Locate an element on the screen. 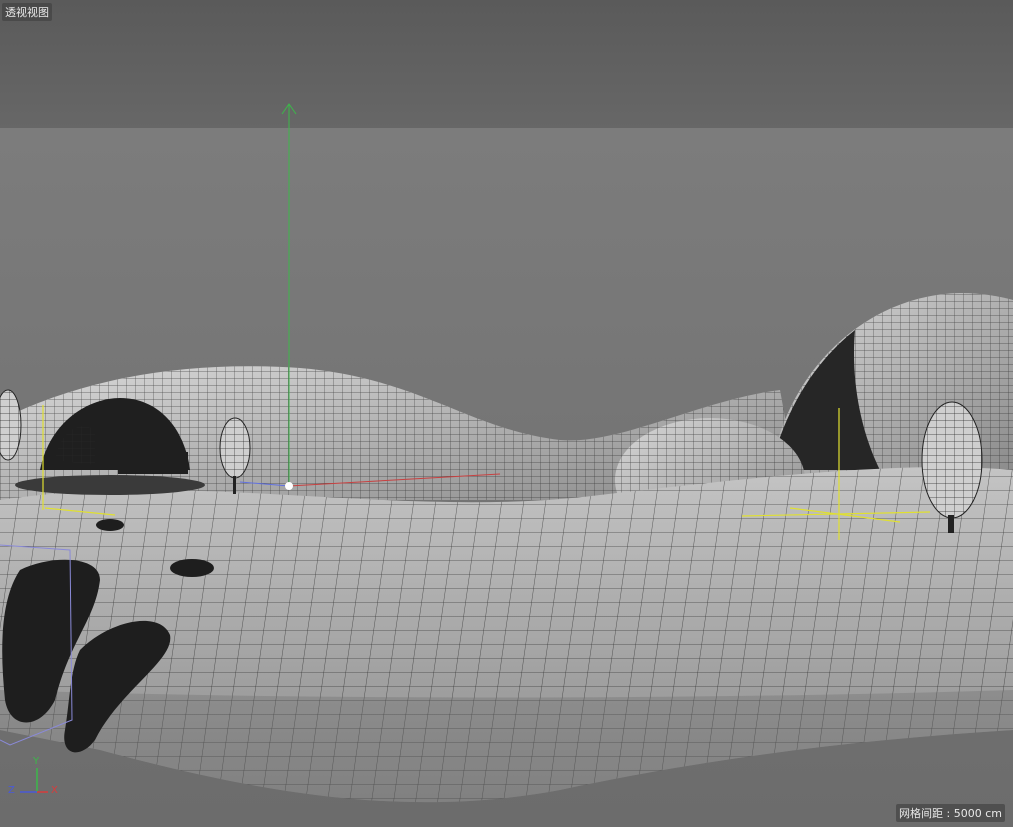 The width and height of the screenshot is (1013, 827). view-name-label: 透视视图 is located at coordinates (27, 12).